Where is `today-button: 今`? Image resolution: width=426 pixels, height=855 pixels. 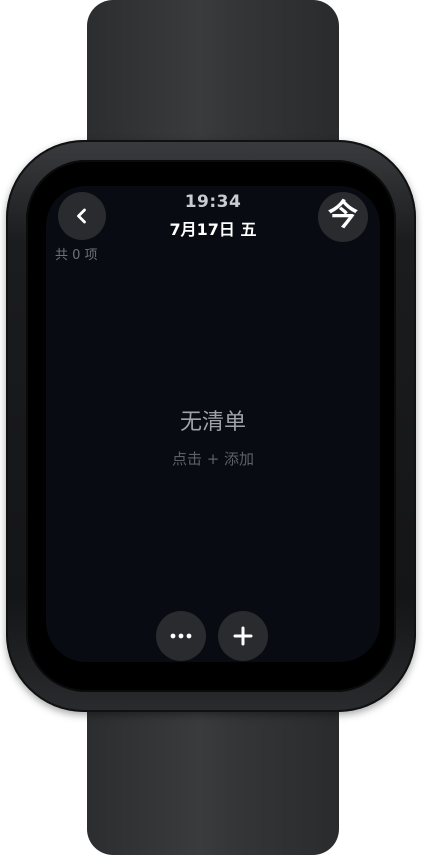
today-button: 今 is located at coordinates (343, 217).